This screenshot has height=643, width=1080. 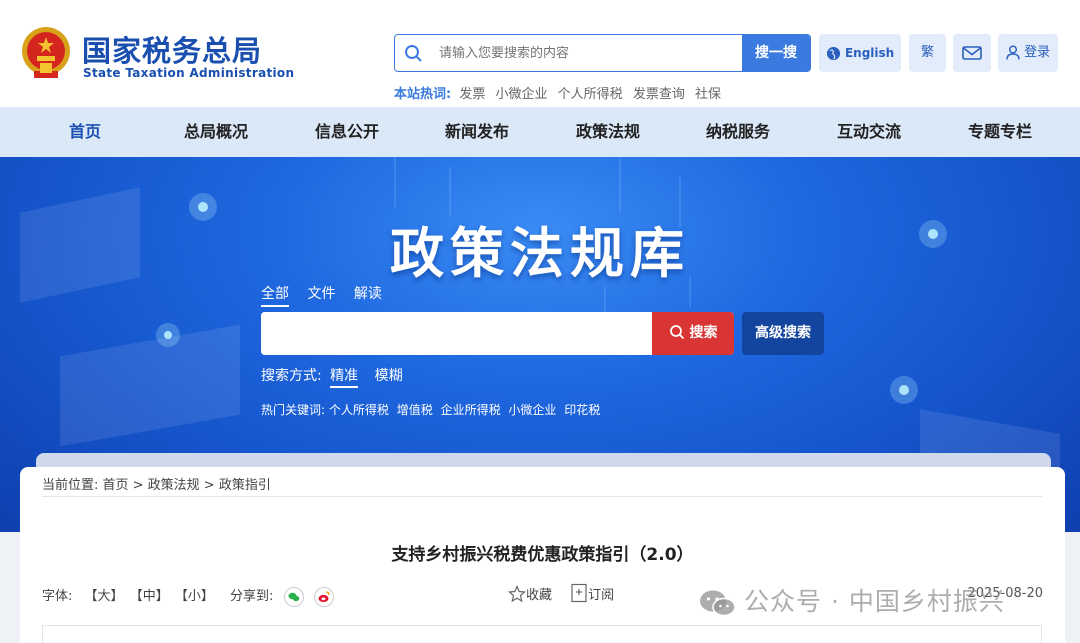 I want to click on search-scope-tabs: 全部 文件 解读, so click(x=328, y=295).